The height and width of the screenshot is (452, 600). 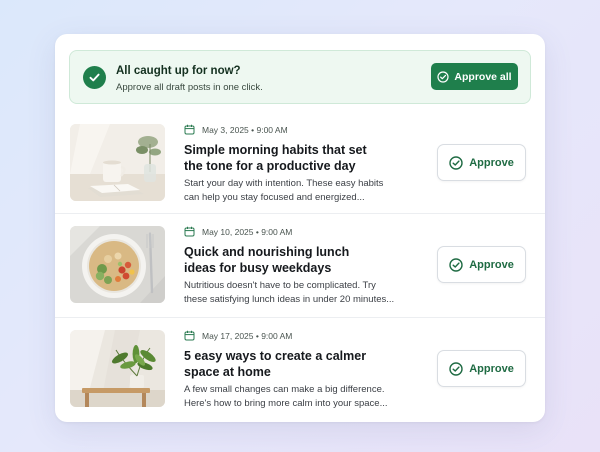 I want to click on post-date: May 10, 2025 • 9:00 AM, so click(x=247, y=231).